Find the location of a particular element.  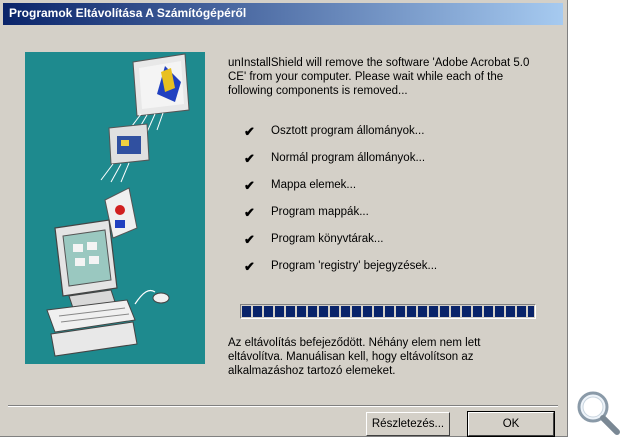

title-bar: Programok Eltávolítása A Számítógépéről is located at coordinates (283, 14).